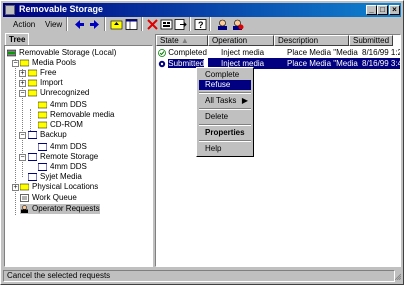  I want to click on operation-cell: Inject media, so click(243, 52).